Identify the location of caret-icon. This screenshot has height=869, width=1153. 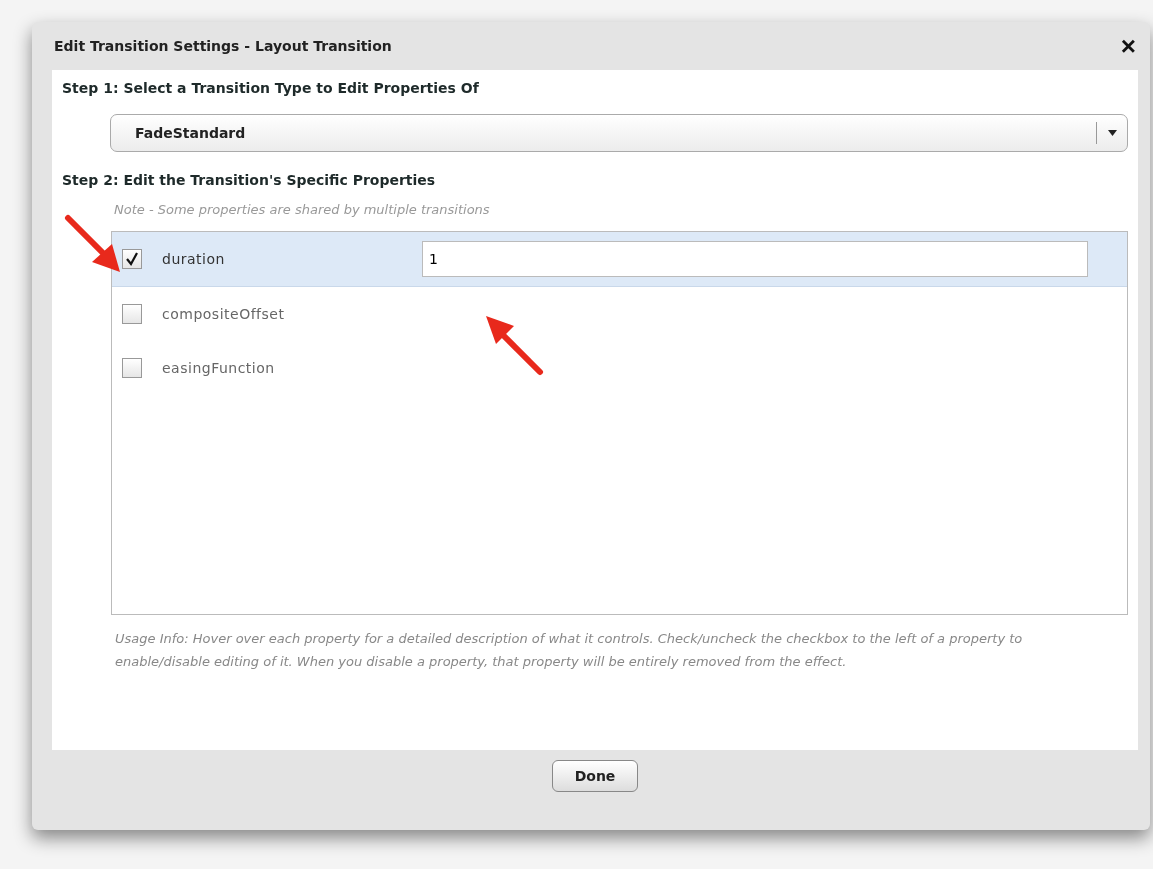
(1112, 133).